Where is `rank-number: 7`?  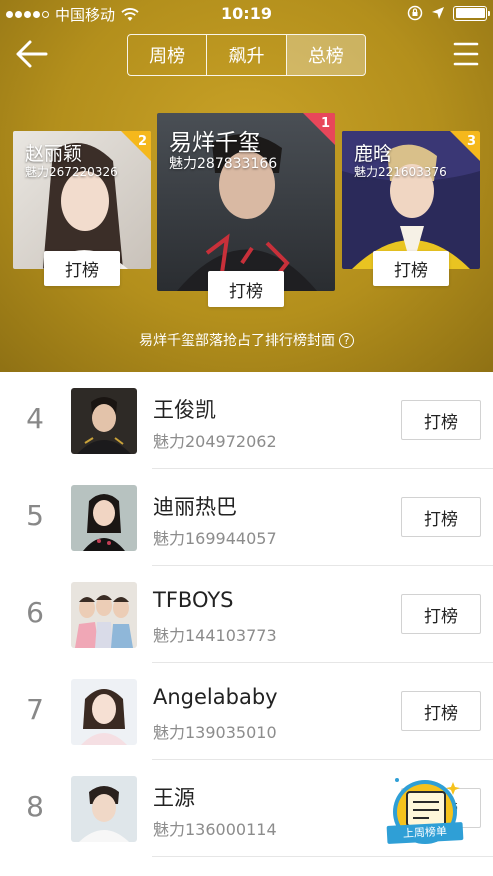 rank-number: 7 is located at coordinates (35, 709).